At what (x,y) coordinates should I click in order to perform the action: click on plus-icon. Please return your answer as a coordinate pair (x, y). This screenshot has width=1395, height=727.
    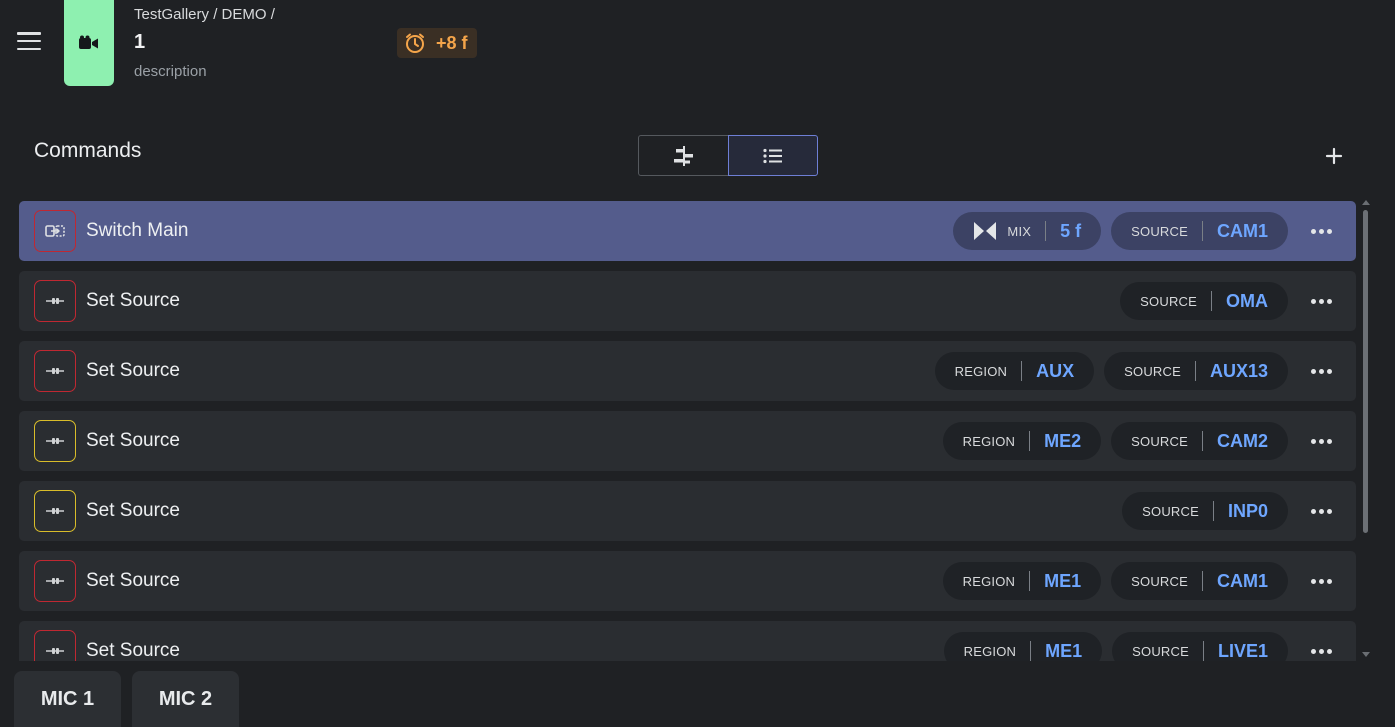
    Looking at the image, I should click on (1334, 156).